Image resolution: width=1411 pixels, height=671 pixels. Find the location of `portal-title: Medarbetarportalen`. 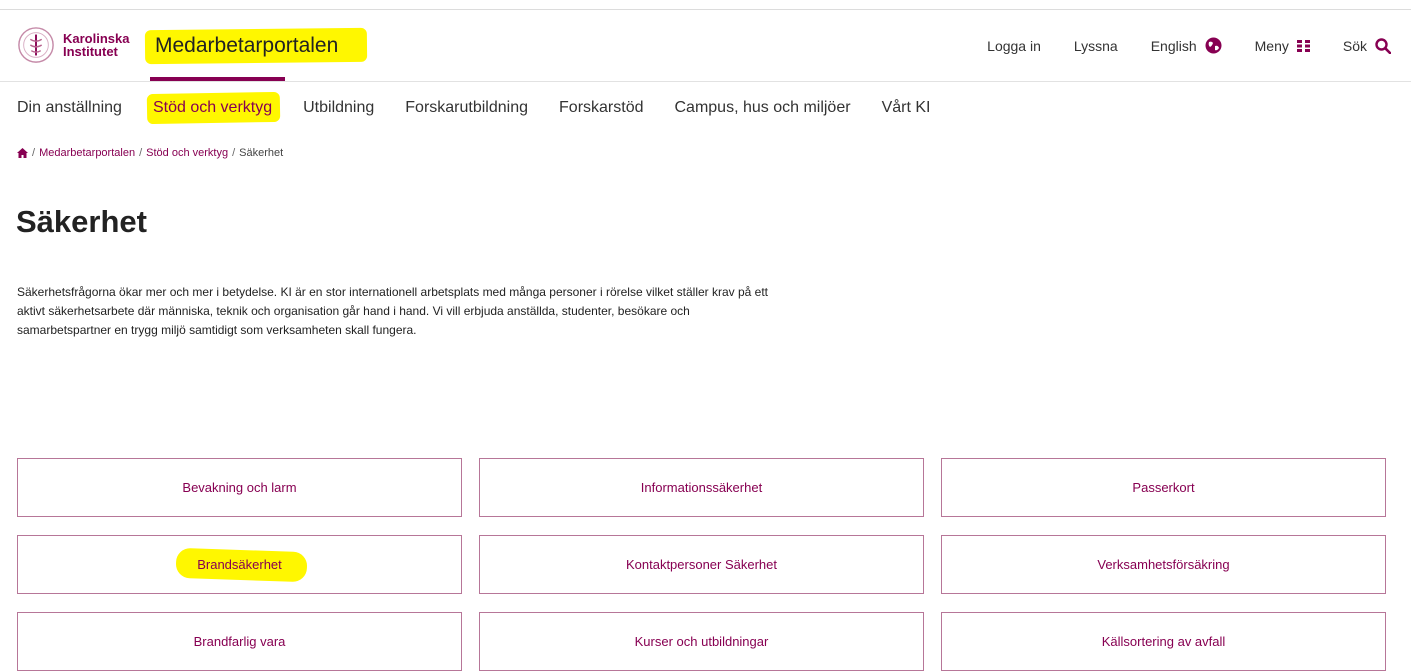

portal-title: Medarbetarportalen is located at coordinates (246, 46).